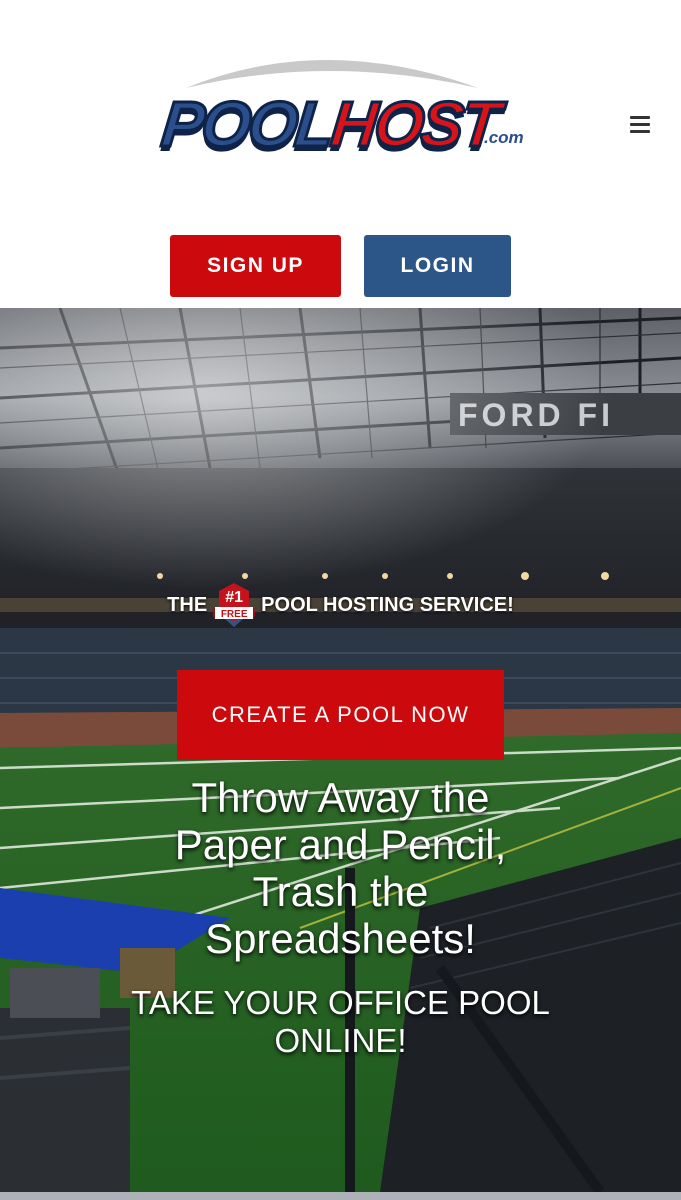 The width and height of the screenshot is (681, 1200). Describe the element at coordinates (414, 124) in the screenshot. I see `logo-host-text: HOST` at that location.